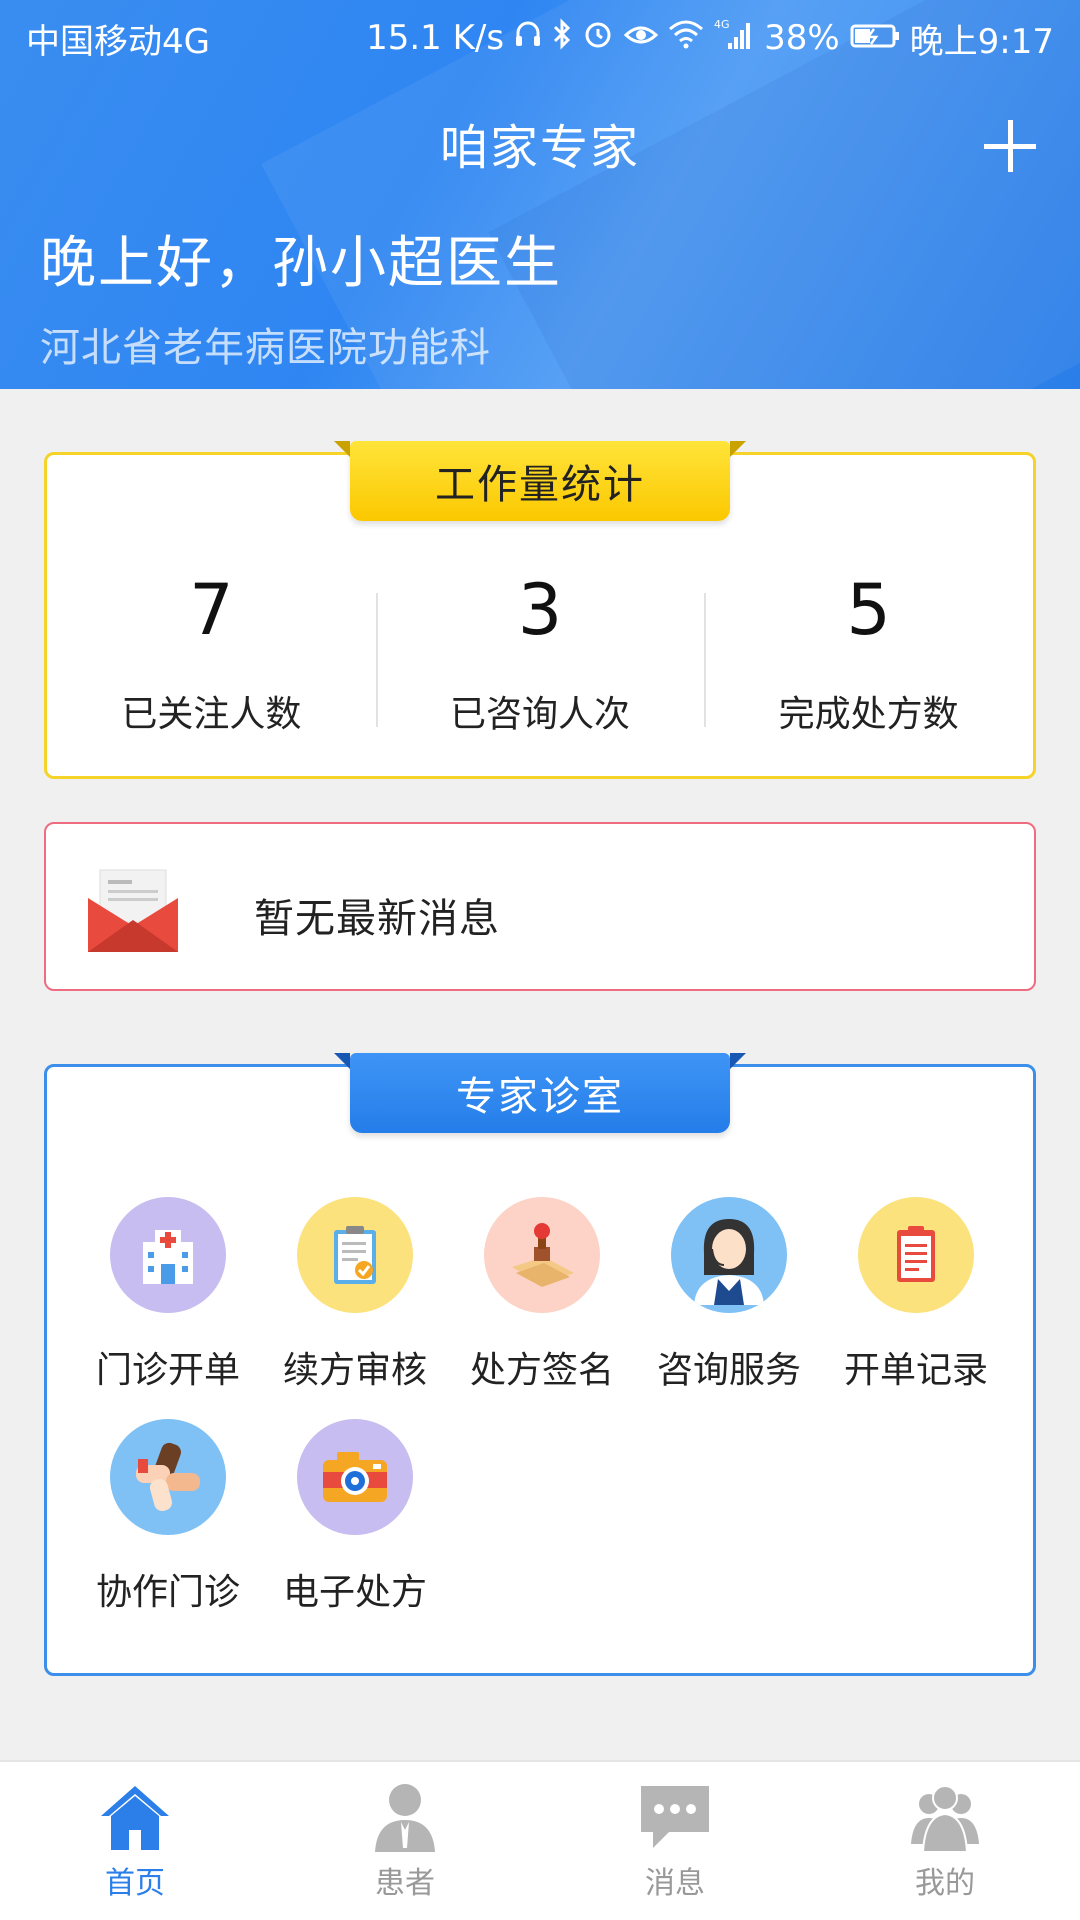 Image resolution: width=1080 pixels, height=1920 pixels. What do you see at coordinates (168, 1477) in the screenshot?
I see `hands-icon` at bounding box center [168, 1477].